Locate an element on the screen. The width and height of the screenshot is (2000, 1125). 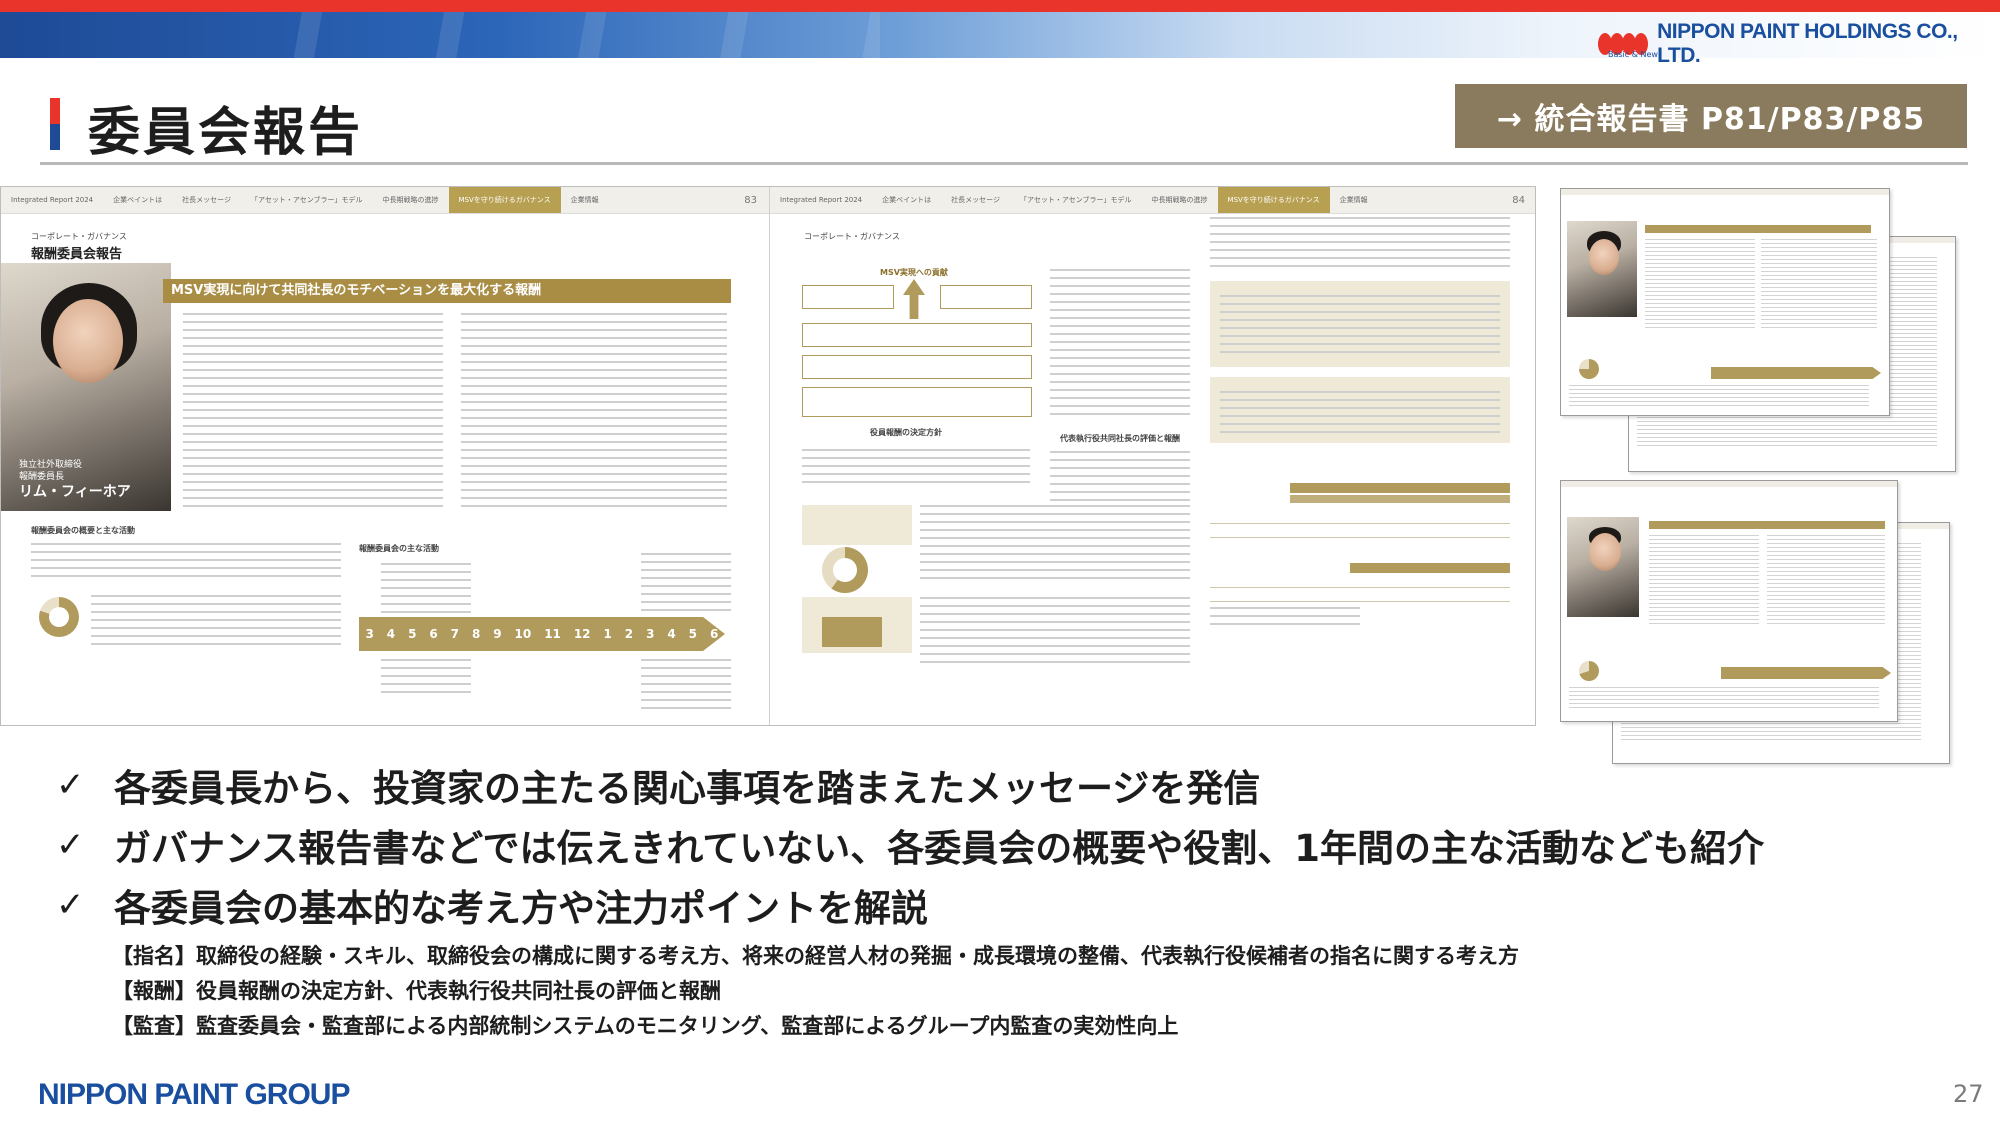
bullet-item: ✓ 各委員会の基本的な考え方や注力ポイントを解説 is located at coordinates (492, 905).